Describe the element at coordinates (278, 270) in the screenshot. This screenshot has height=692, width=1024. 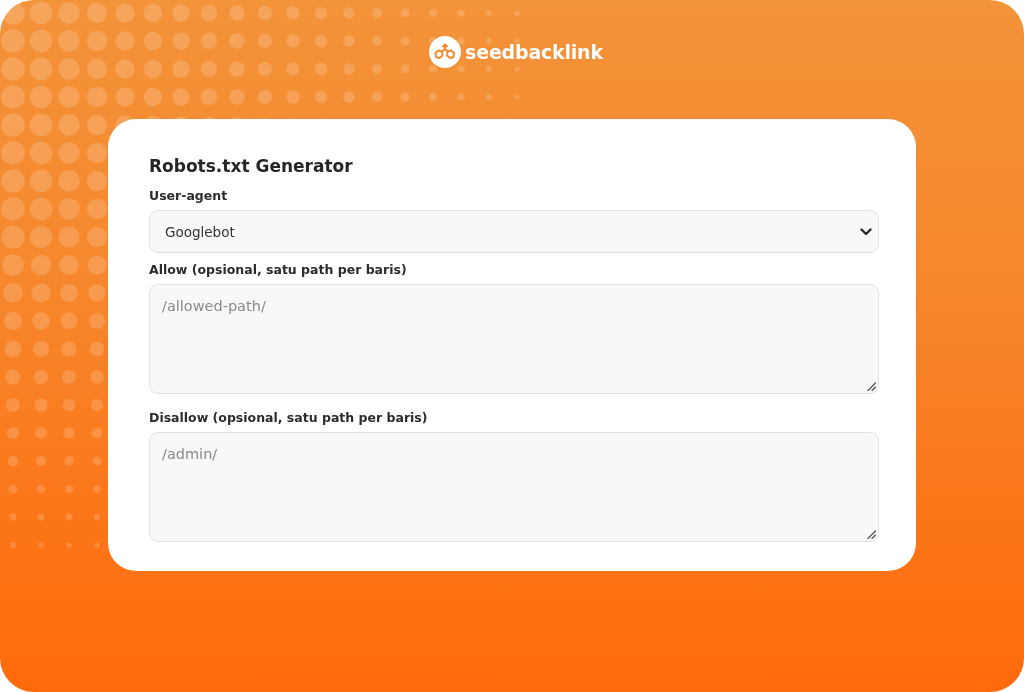
I see `field-label: Allow (opsional, satu path per baris)` at that location.